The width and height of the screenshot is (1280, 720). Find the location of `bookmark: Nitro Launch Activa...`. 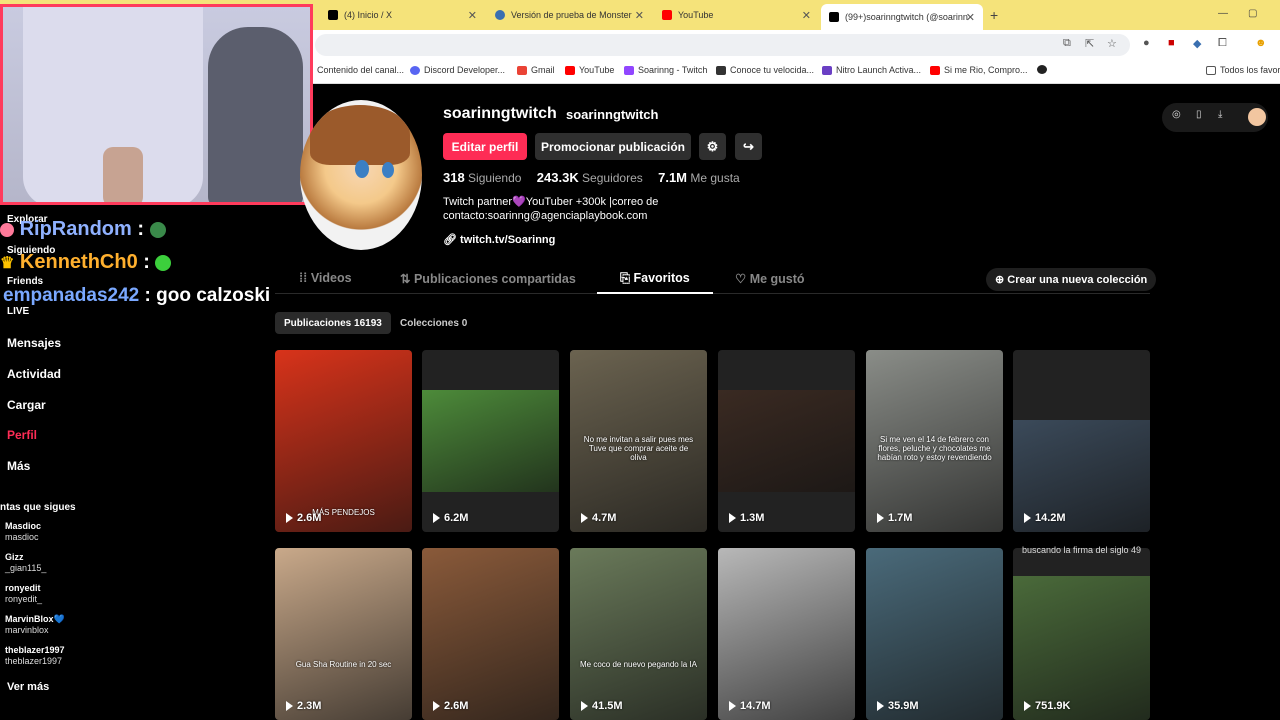

bookmark: Nitro Launch Activa... is located at coordinates (871, 70).